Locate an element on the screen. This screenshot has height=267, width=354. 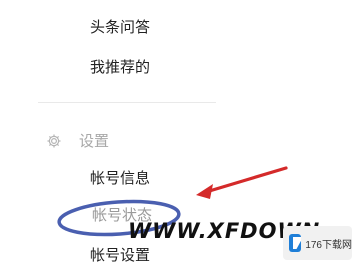
settings-section-header: 设置 is located at coordinates (77, 141).